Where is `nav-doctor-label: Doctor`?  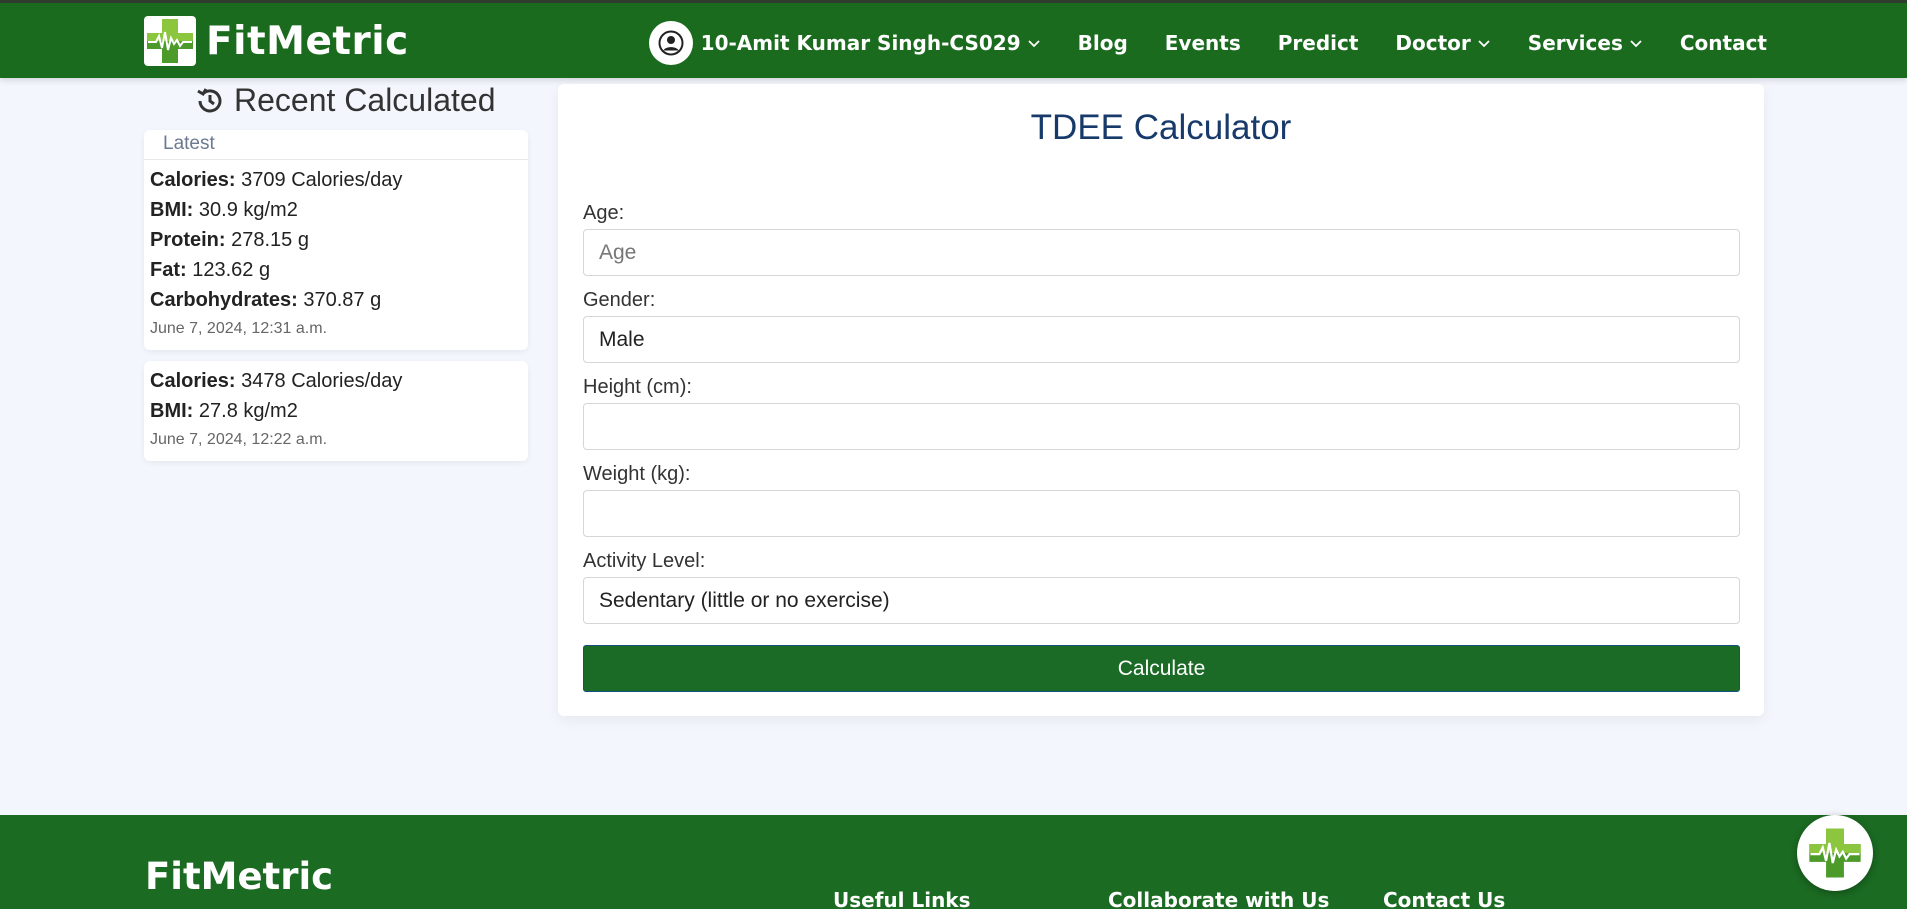 nav-doctor-label: Doctor is located at coordinates (1433, 43).